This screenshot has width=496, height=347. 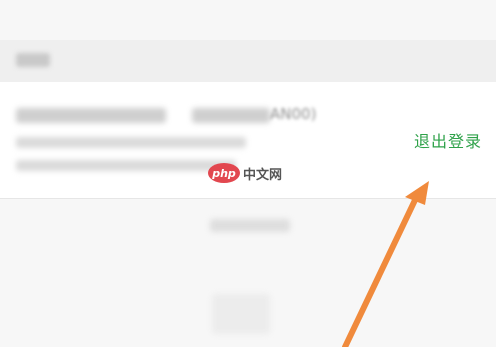 I want to click on top-blurred-area, so click(x=248, y=20).